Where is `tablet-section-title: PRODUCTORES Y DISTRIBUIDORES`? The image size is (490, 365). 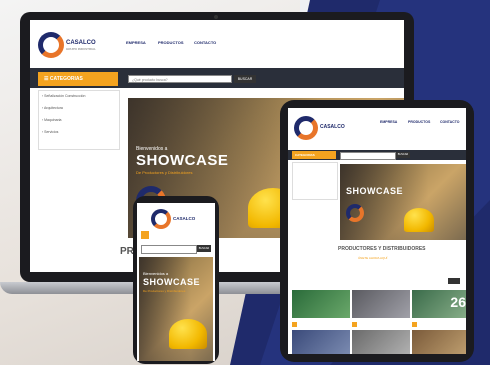
tablet-section-title: PRODUCTORES Y DISTRIBUIDORES is located at coordinates (382, 249).